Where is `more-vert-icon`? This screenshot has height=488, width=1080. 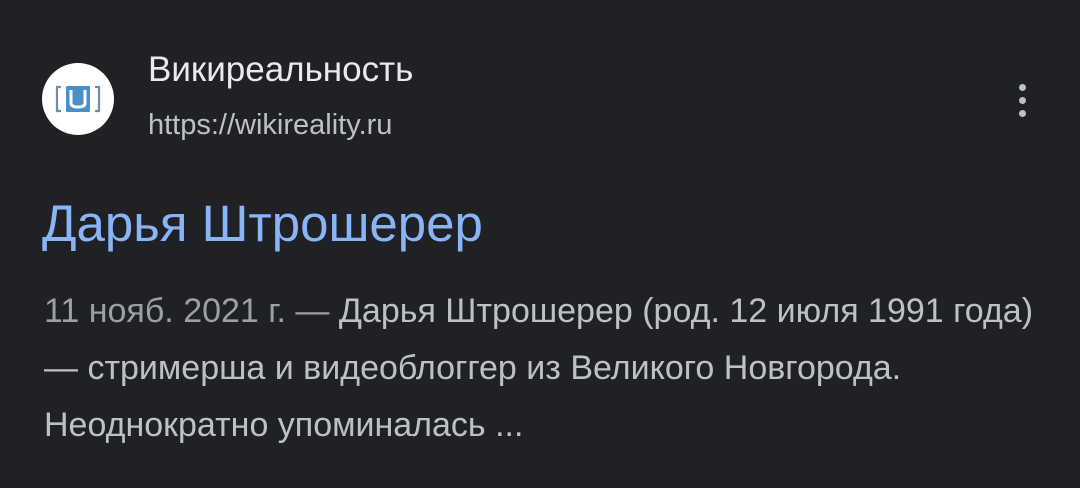
more-vert-icon is located at coordinates (1022, 100).